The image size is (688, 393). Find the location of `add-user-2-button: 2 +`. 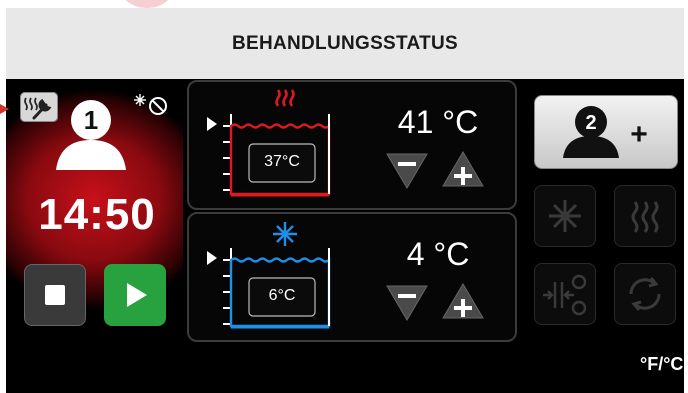

add-user-2-button: 2 + is located at coordinates (606, 132).